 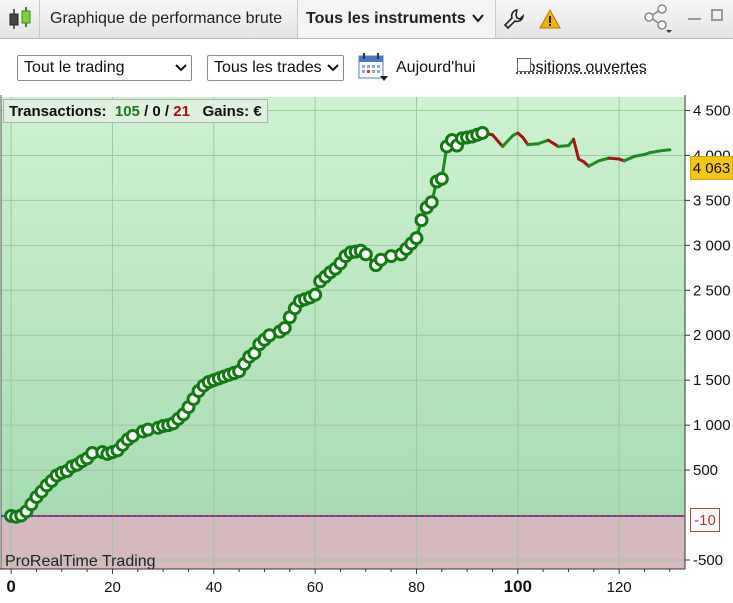 I want to click on y-tick-label: 4 500, so click(x=712, y=110).